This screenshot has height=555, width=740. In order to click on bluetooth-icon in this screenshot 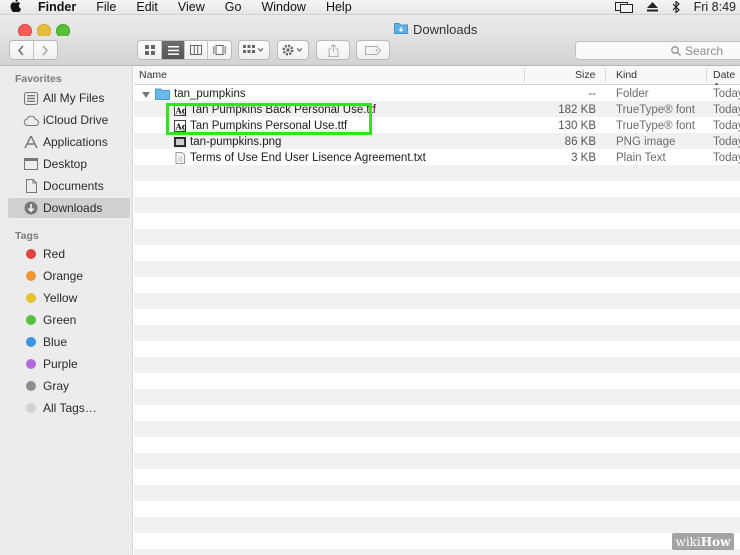, I will do `click(676, 7)`.